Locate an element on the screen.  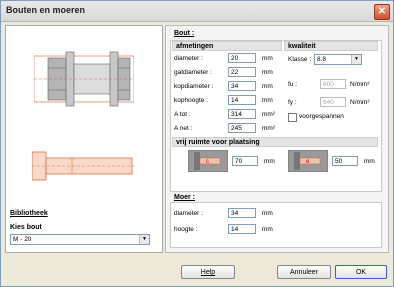
moer-diameter-unit: mm is located at coordinates (267, 213).